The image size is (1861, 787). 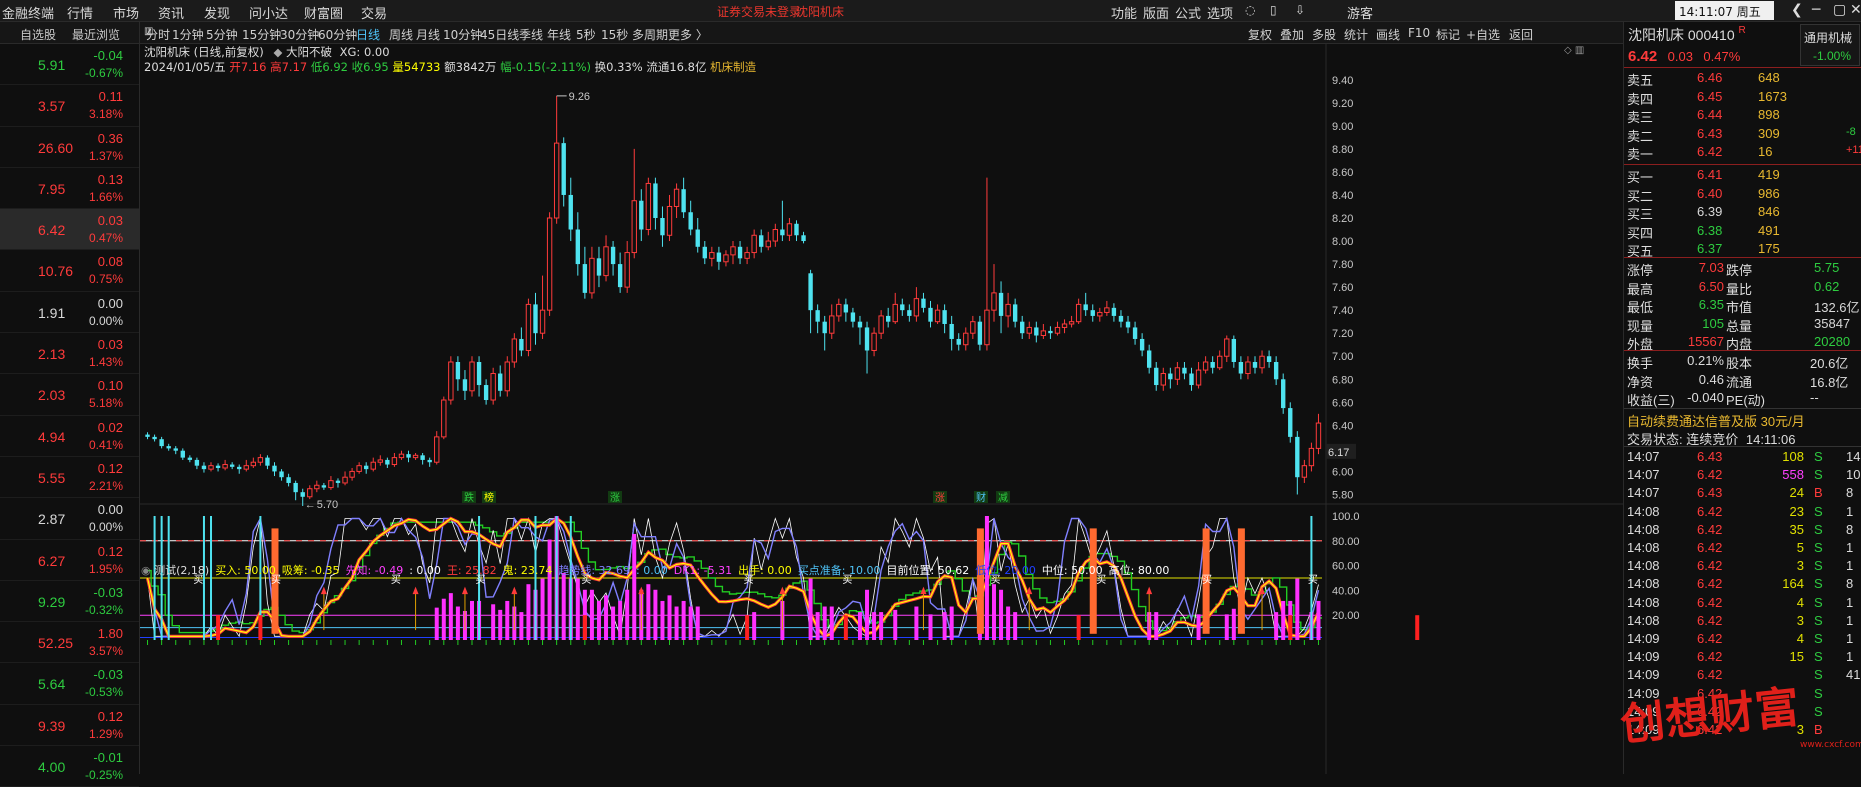 I want to click on tick-row: 14:08 6.42 164 S 8, so click(x=1742, y=585).